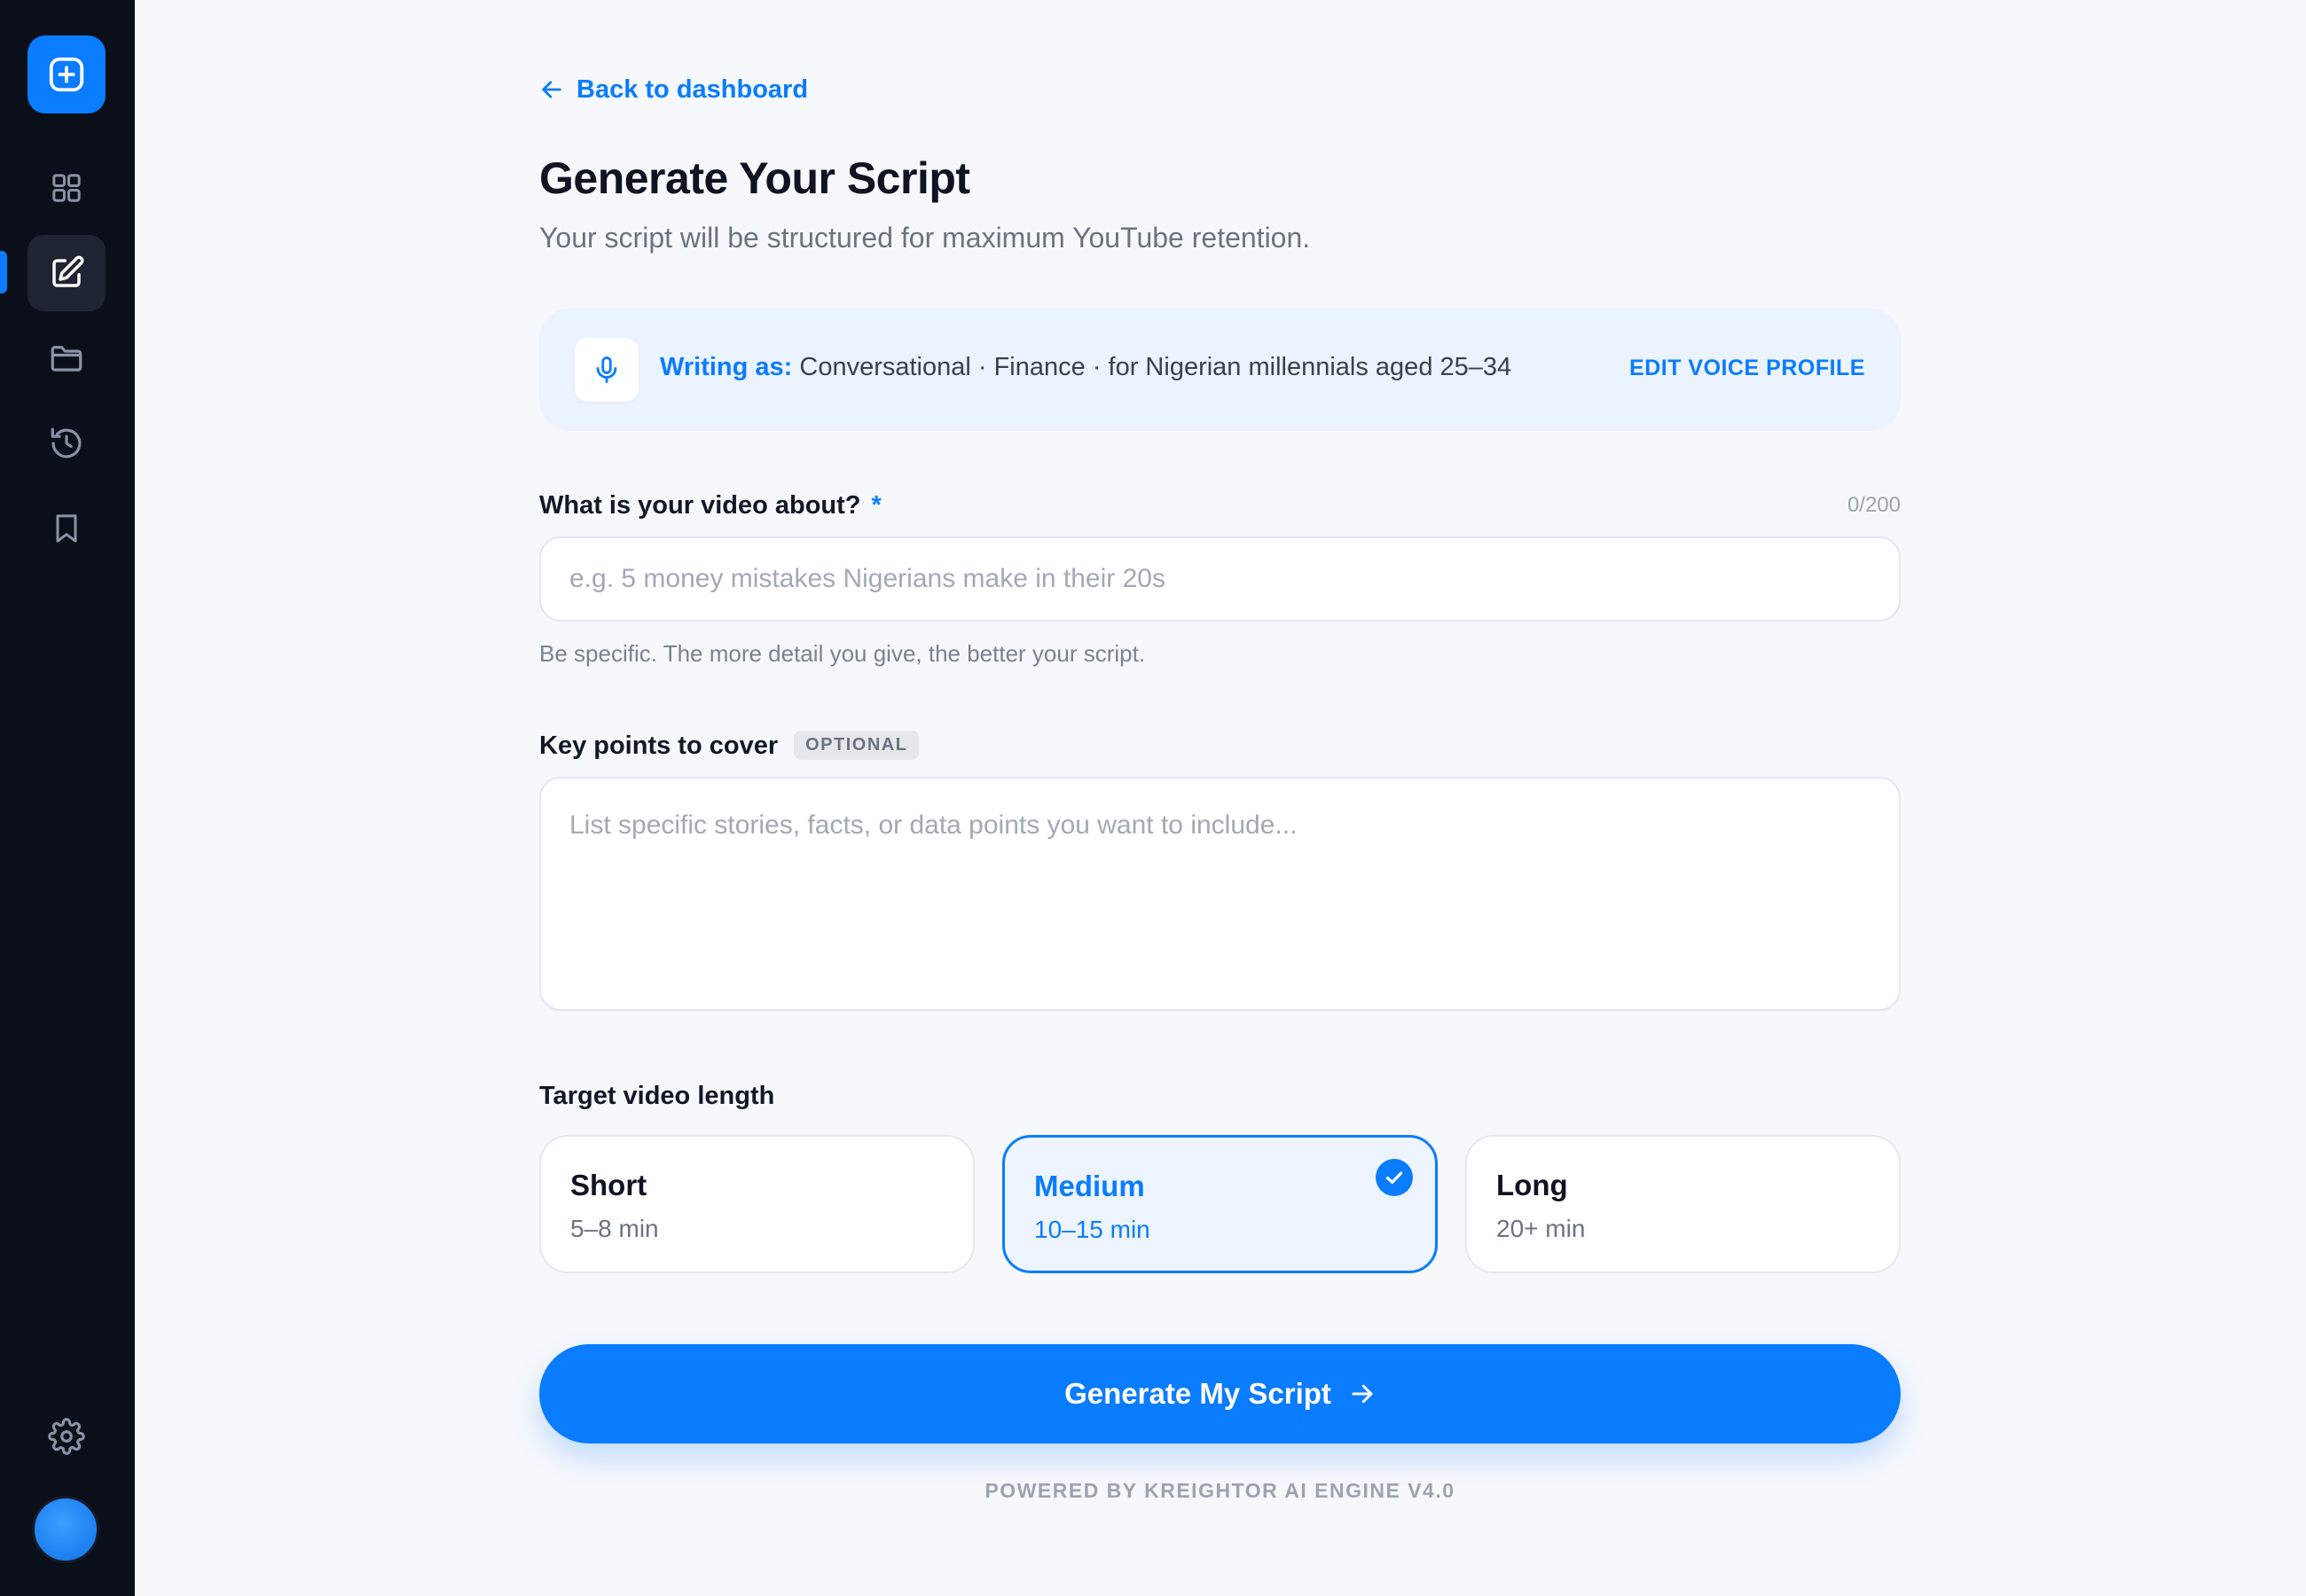  What do you see at coordinates (692, 89) in the screenshot?
I see `back-link-label: Back to dashboard` at bounding box center [692, 89].